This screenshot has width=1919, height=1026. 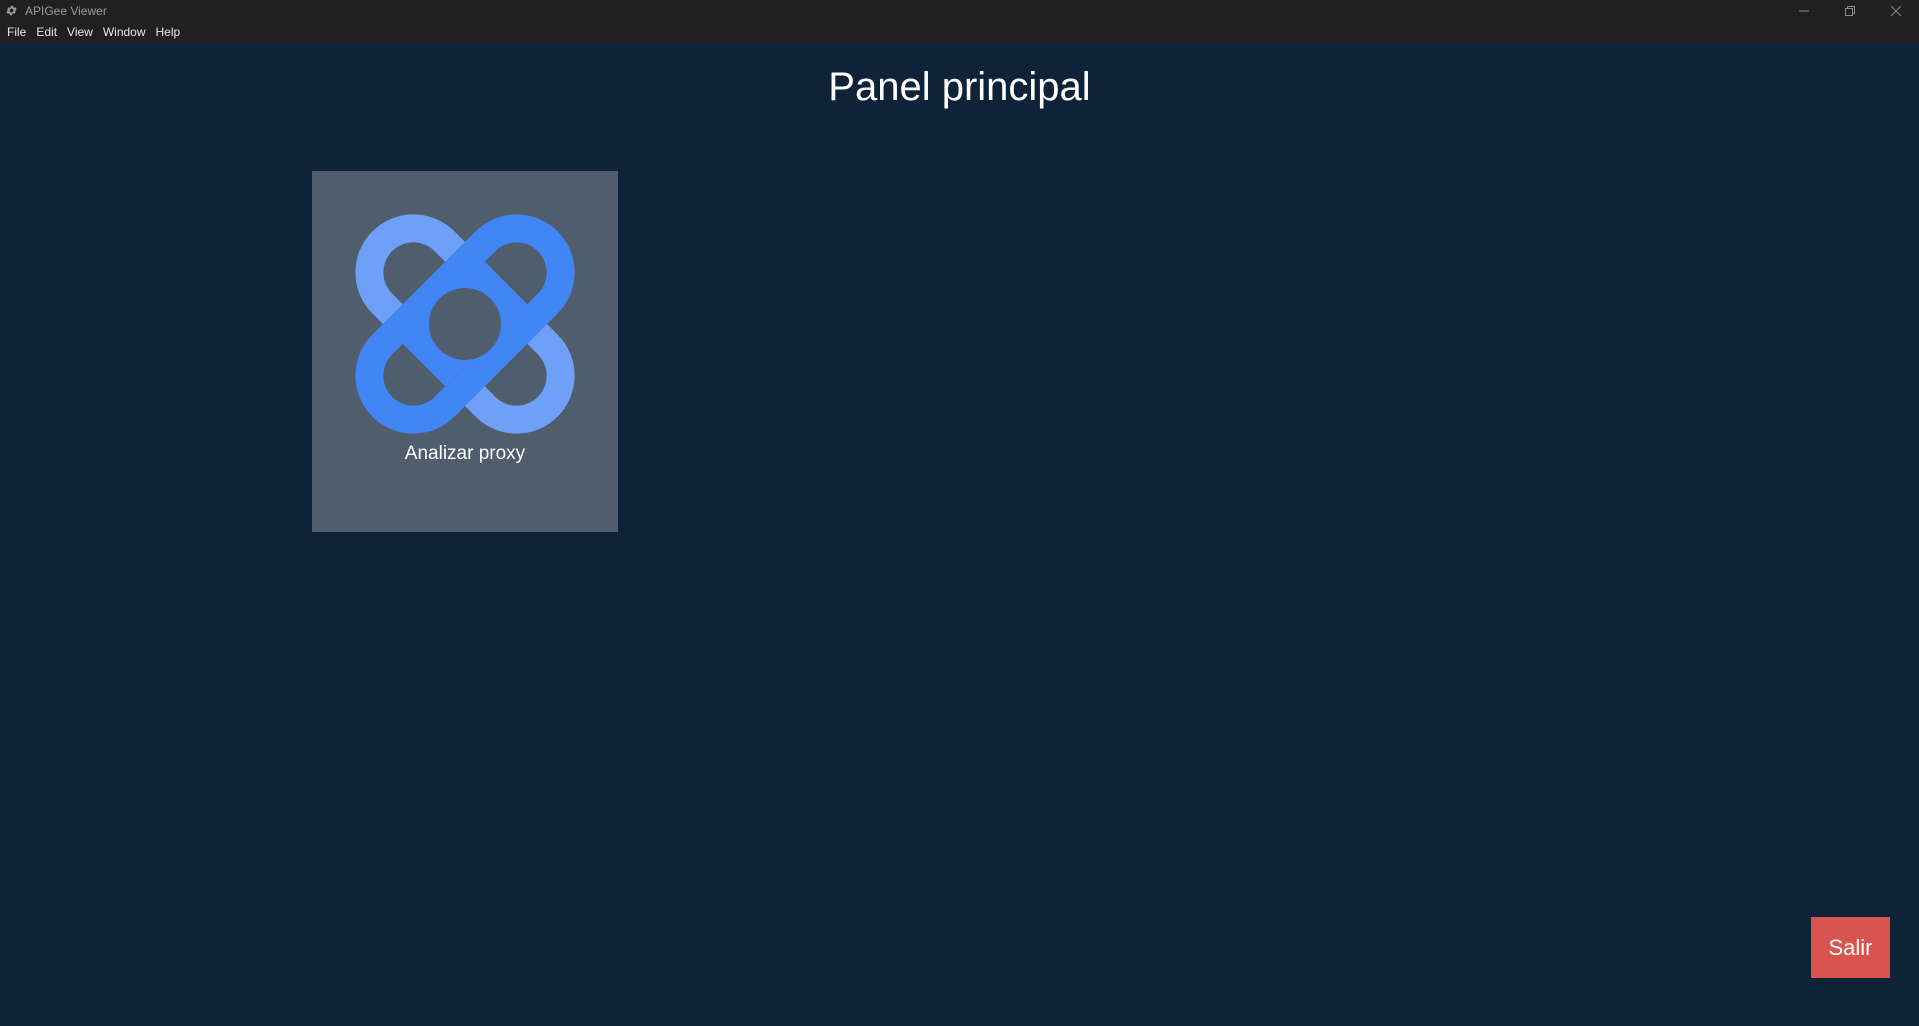 I want to click on restore-button, so click(x=1850, y=10).